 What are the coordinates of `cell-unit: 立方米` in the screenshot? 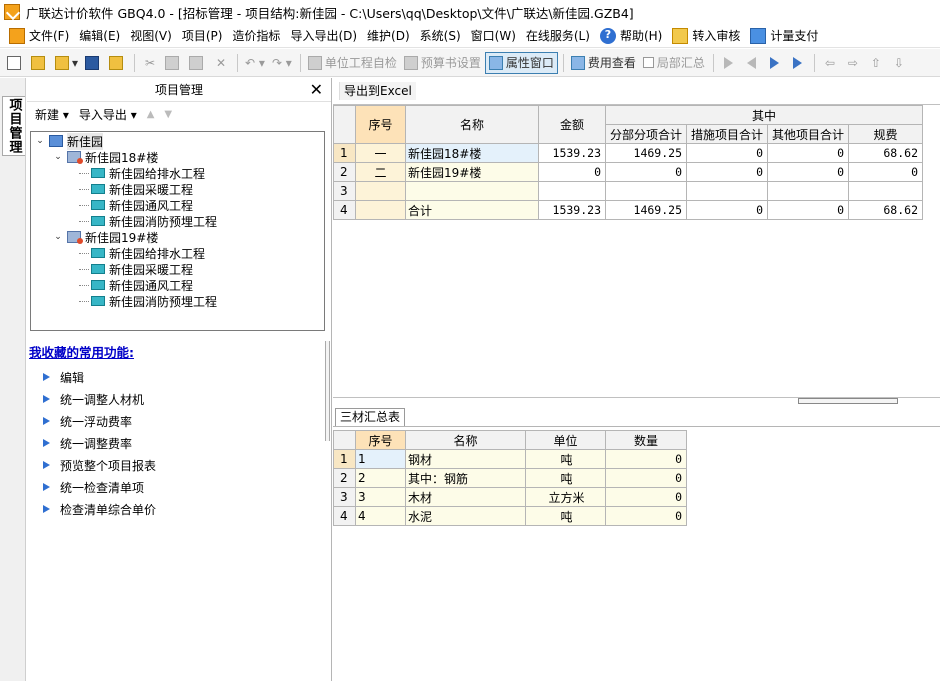 It's located at (565, 497).